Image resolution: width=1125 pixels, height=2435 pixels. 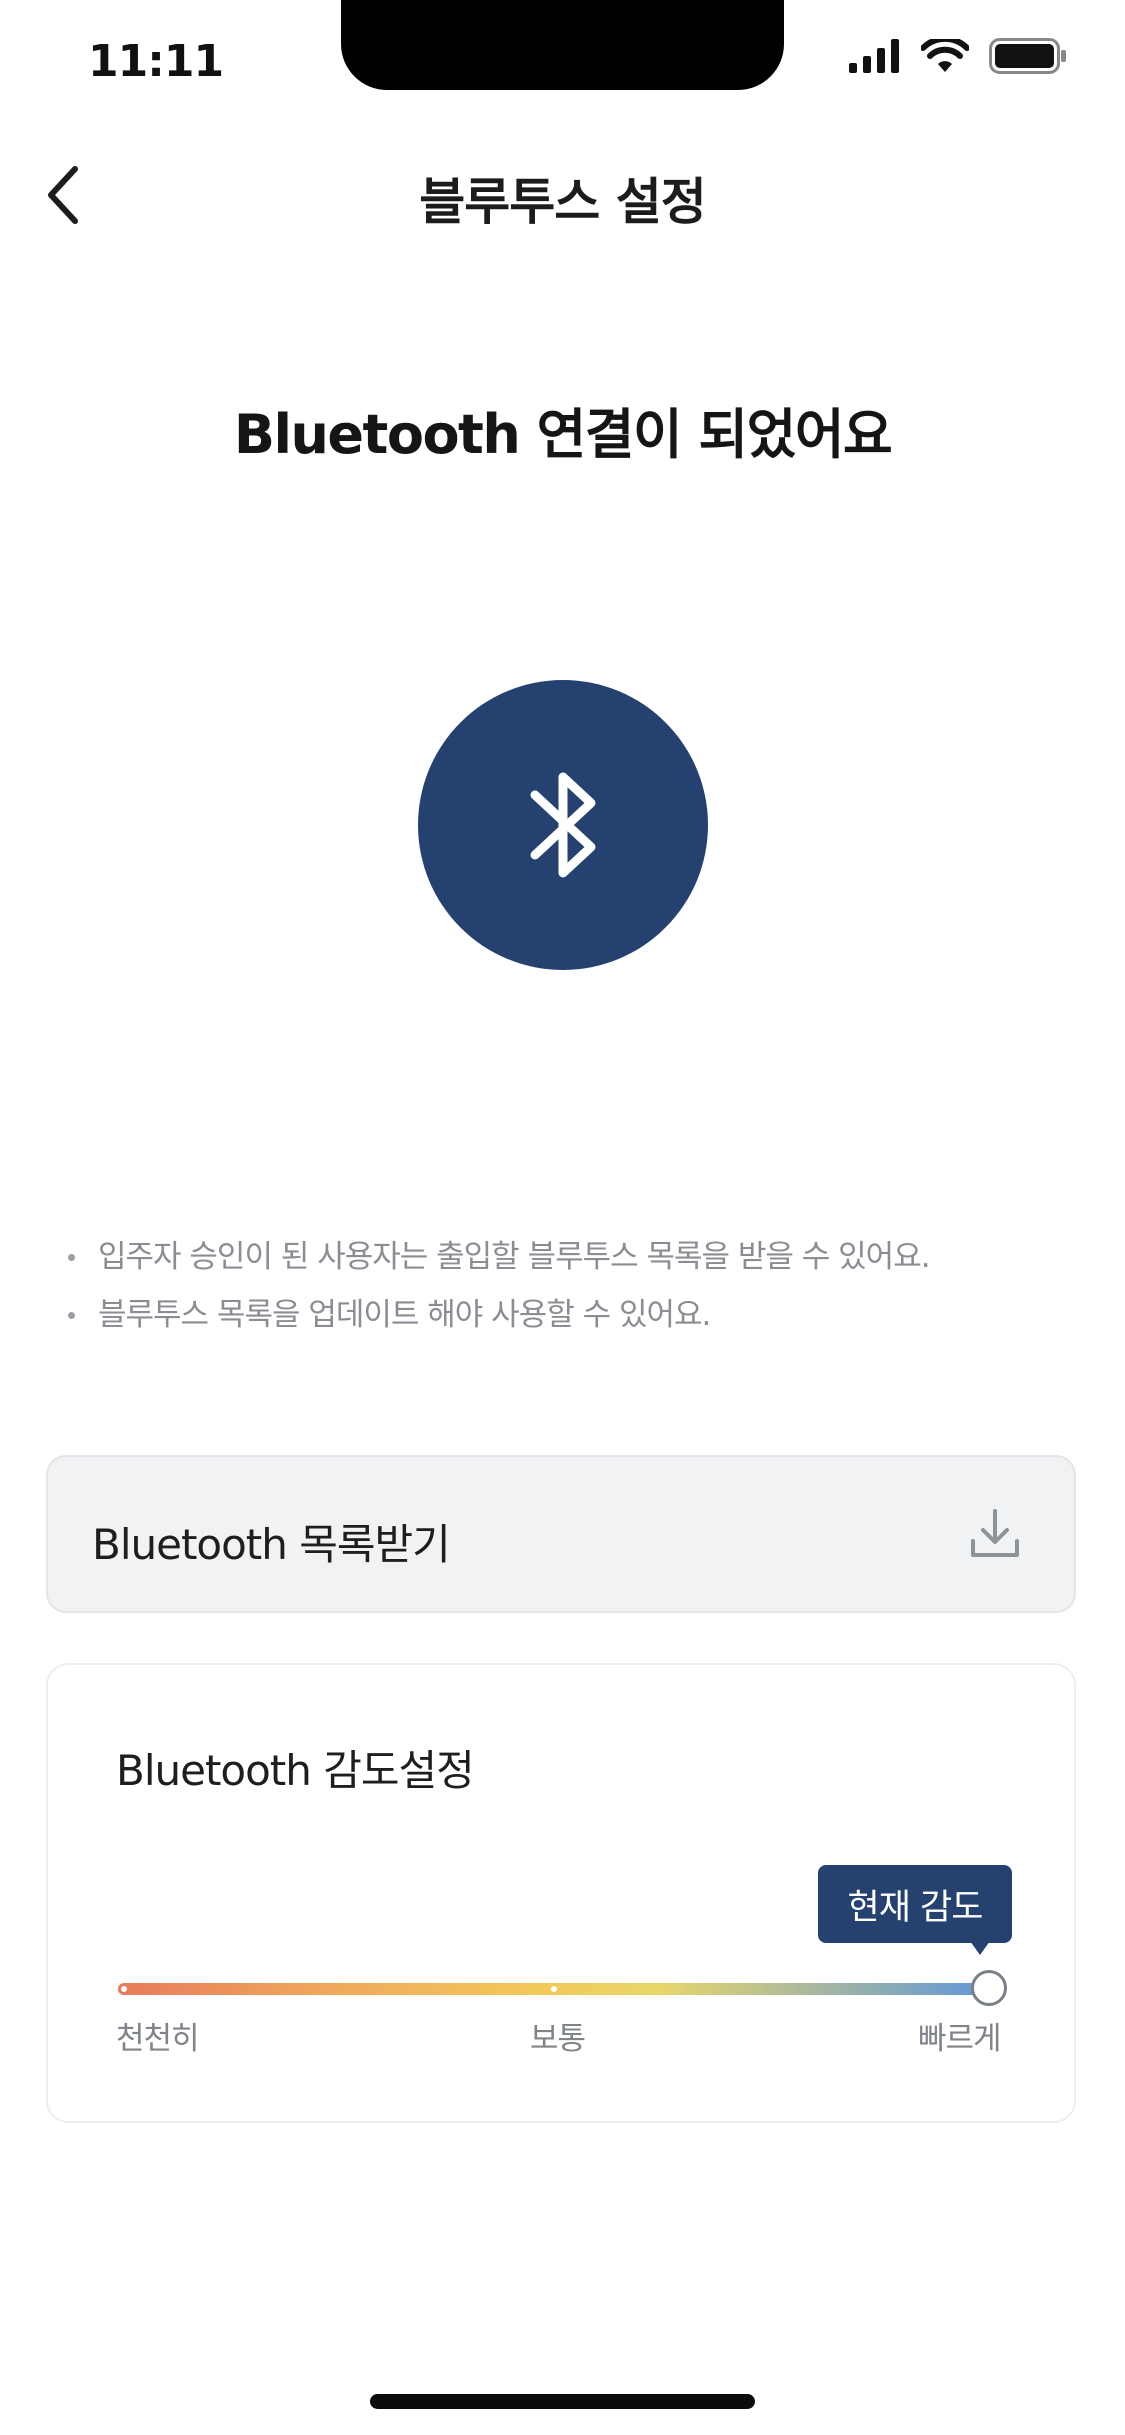 I want to click on tick-normal, so click(x=554, y=1989).